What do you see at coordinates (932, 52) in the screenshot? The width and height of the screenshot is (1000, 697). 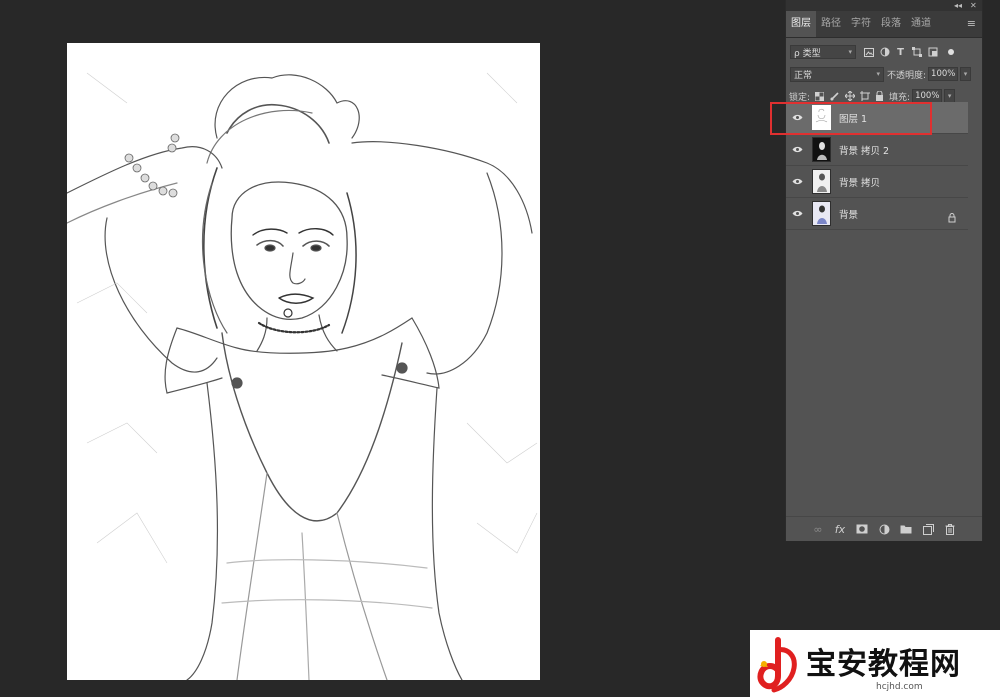 I see `smart-object-filter-icon` at bounding box center [932, 52].